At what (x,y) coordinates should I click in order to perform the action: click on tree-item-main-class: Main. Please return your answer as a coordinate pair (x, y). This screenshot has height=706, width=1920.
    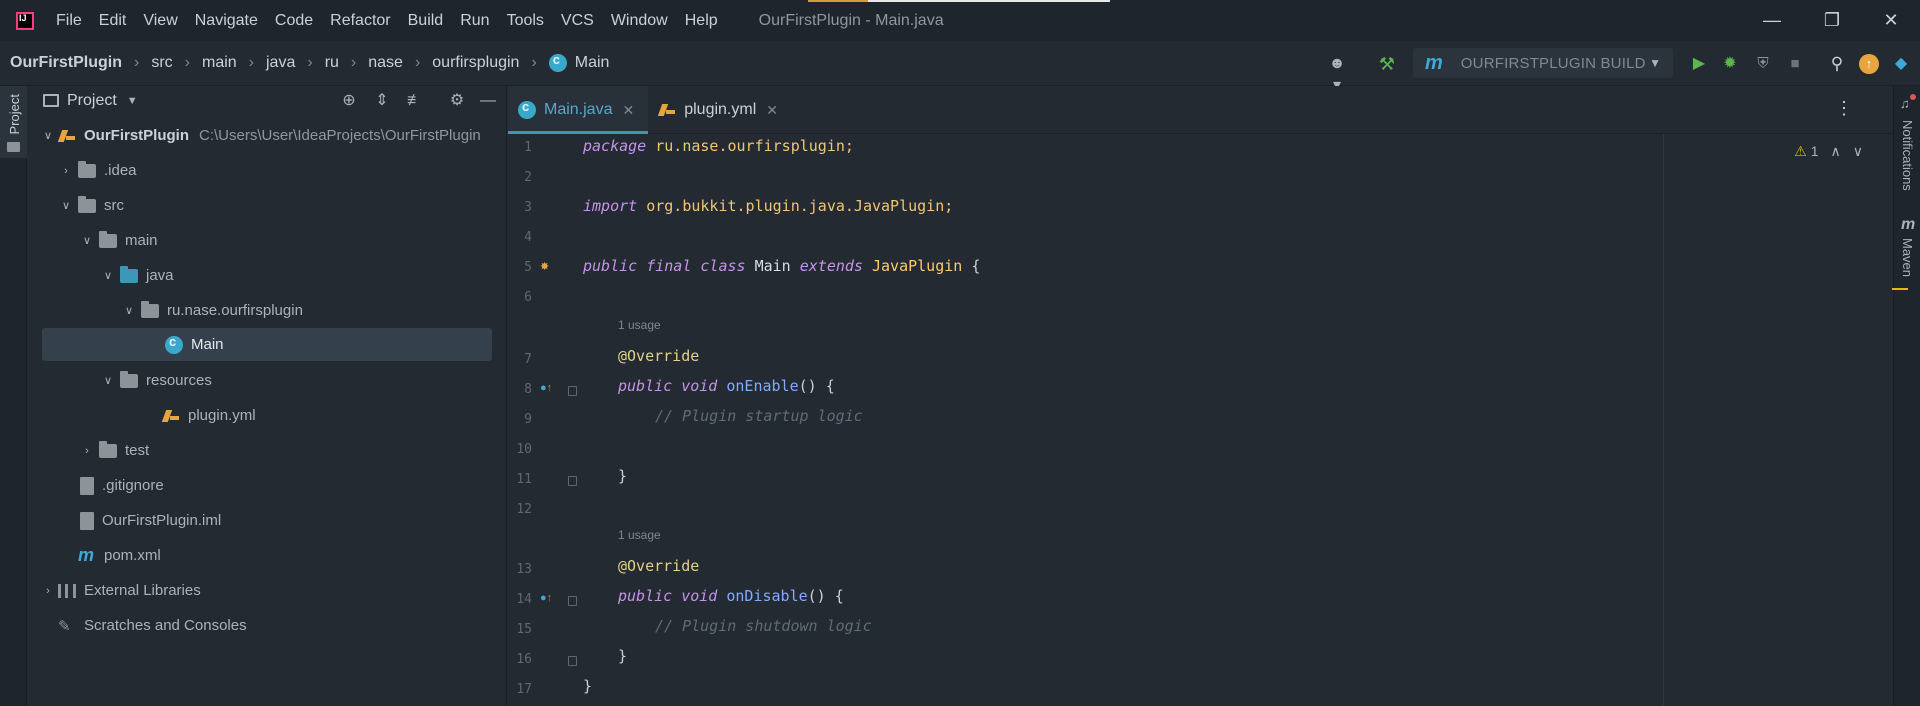
    Looking at the image, I should click on (267, 344).